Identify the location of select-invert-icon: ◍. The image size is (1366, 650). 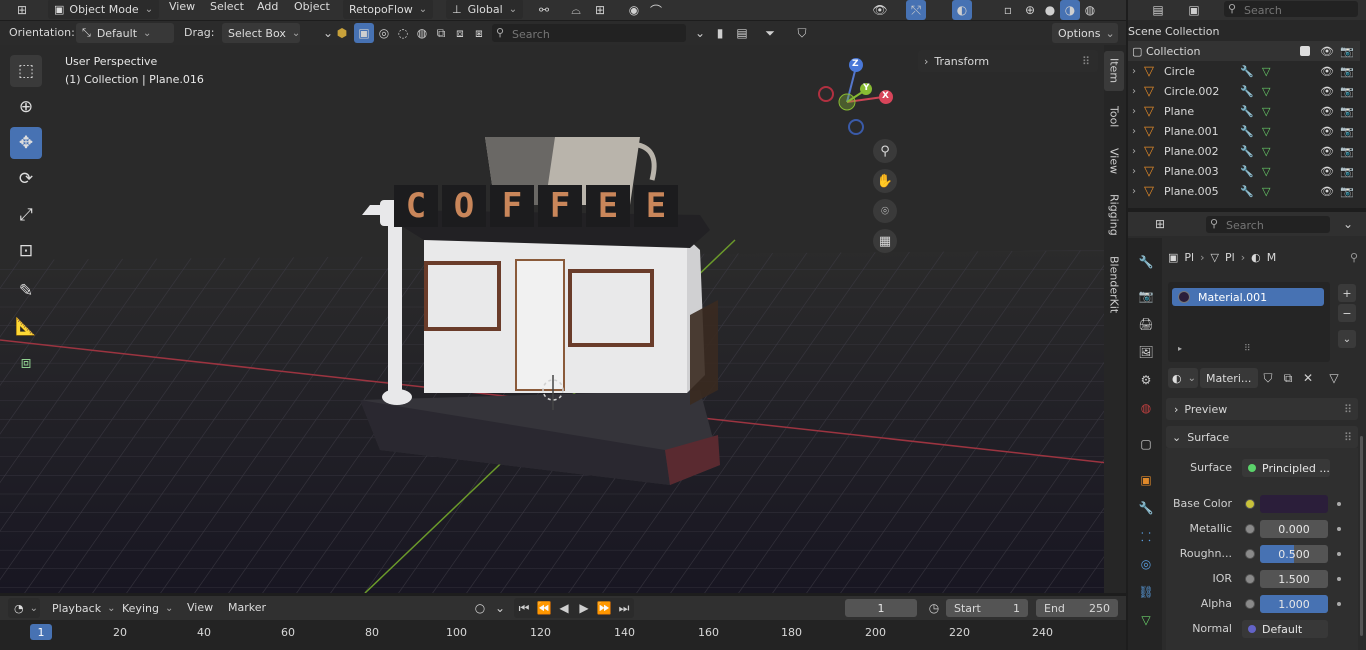
(422, 33).